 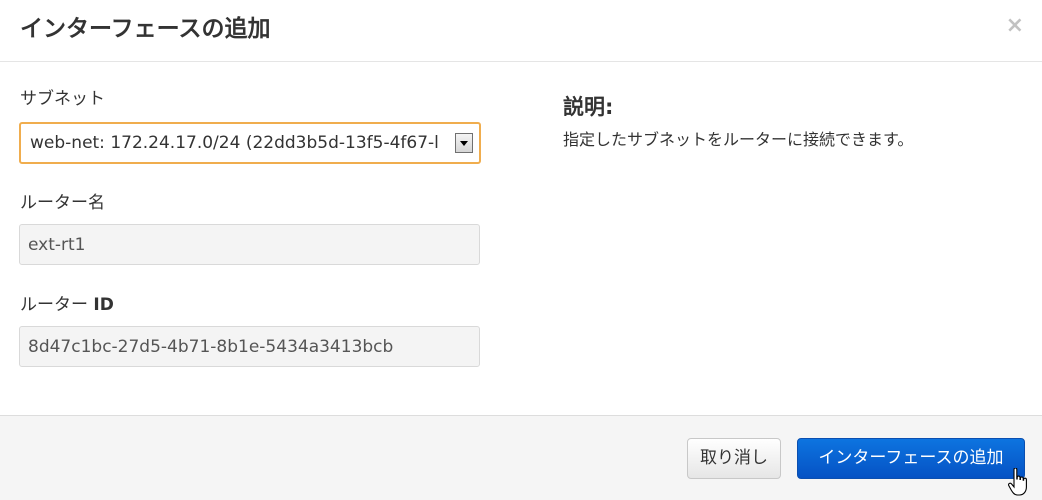 What do you see at coordinates (738, 139) in the screenshot?
I see `description-text: 指定したサブネットをルーターに接続できます。` at bounding box center [738, 139].